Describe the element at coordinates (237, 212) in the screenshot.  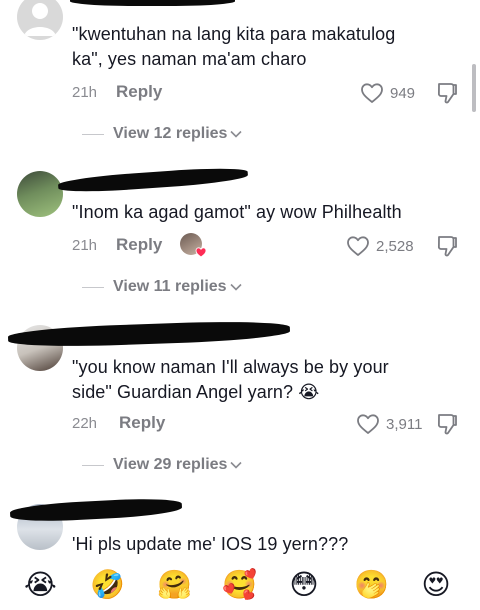
I see `comment-text-line: "Inom ka agad gamot" ay wow Philhealth` at that location.